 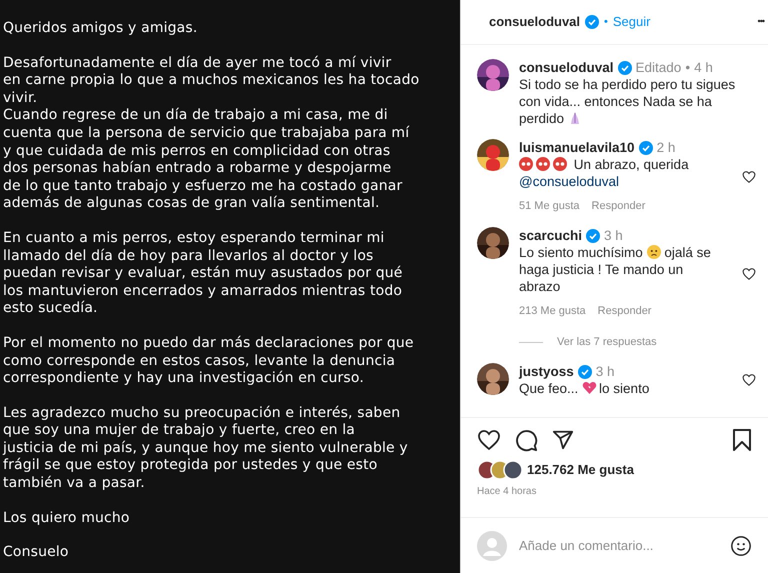 What do you see at coordinates (584, 388) in the screenshot?
I see `comment-text: Que feo... lo siento` at bounding box center [584, 388].